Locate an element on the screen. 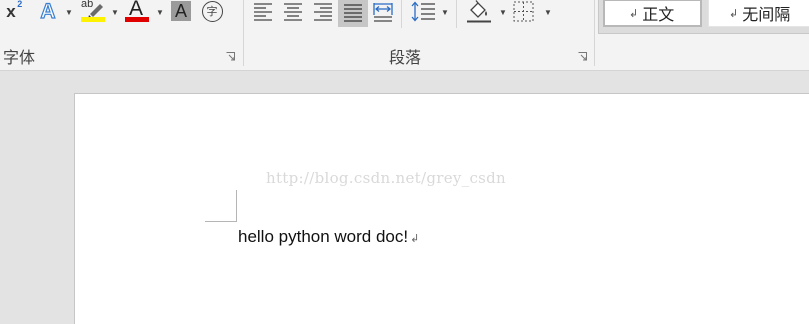  borders-button: ▼ is located at coordinates (532, 13).